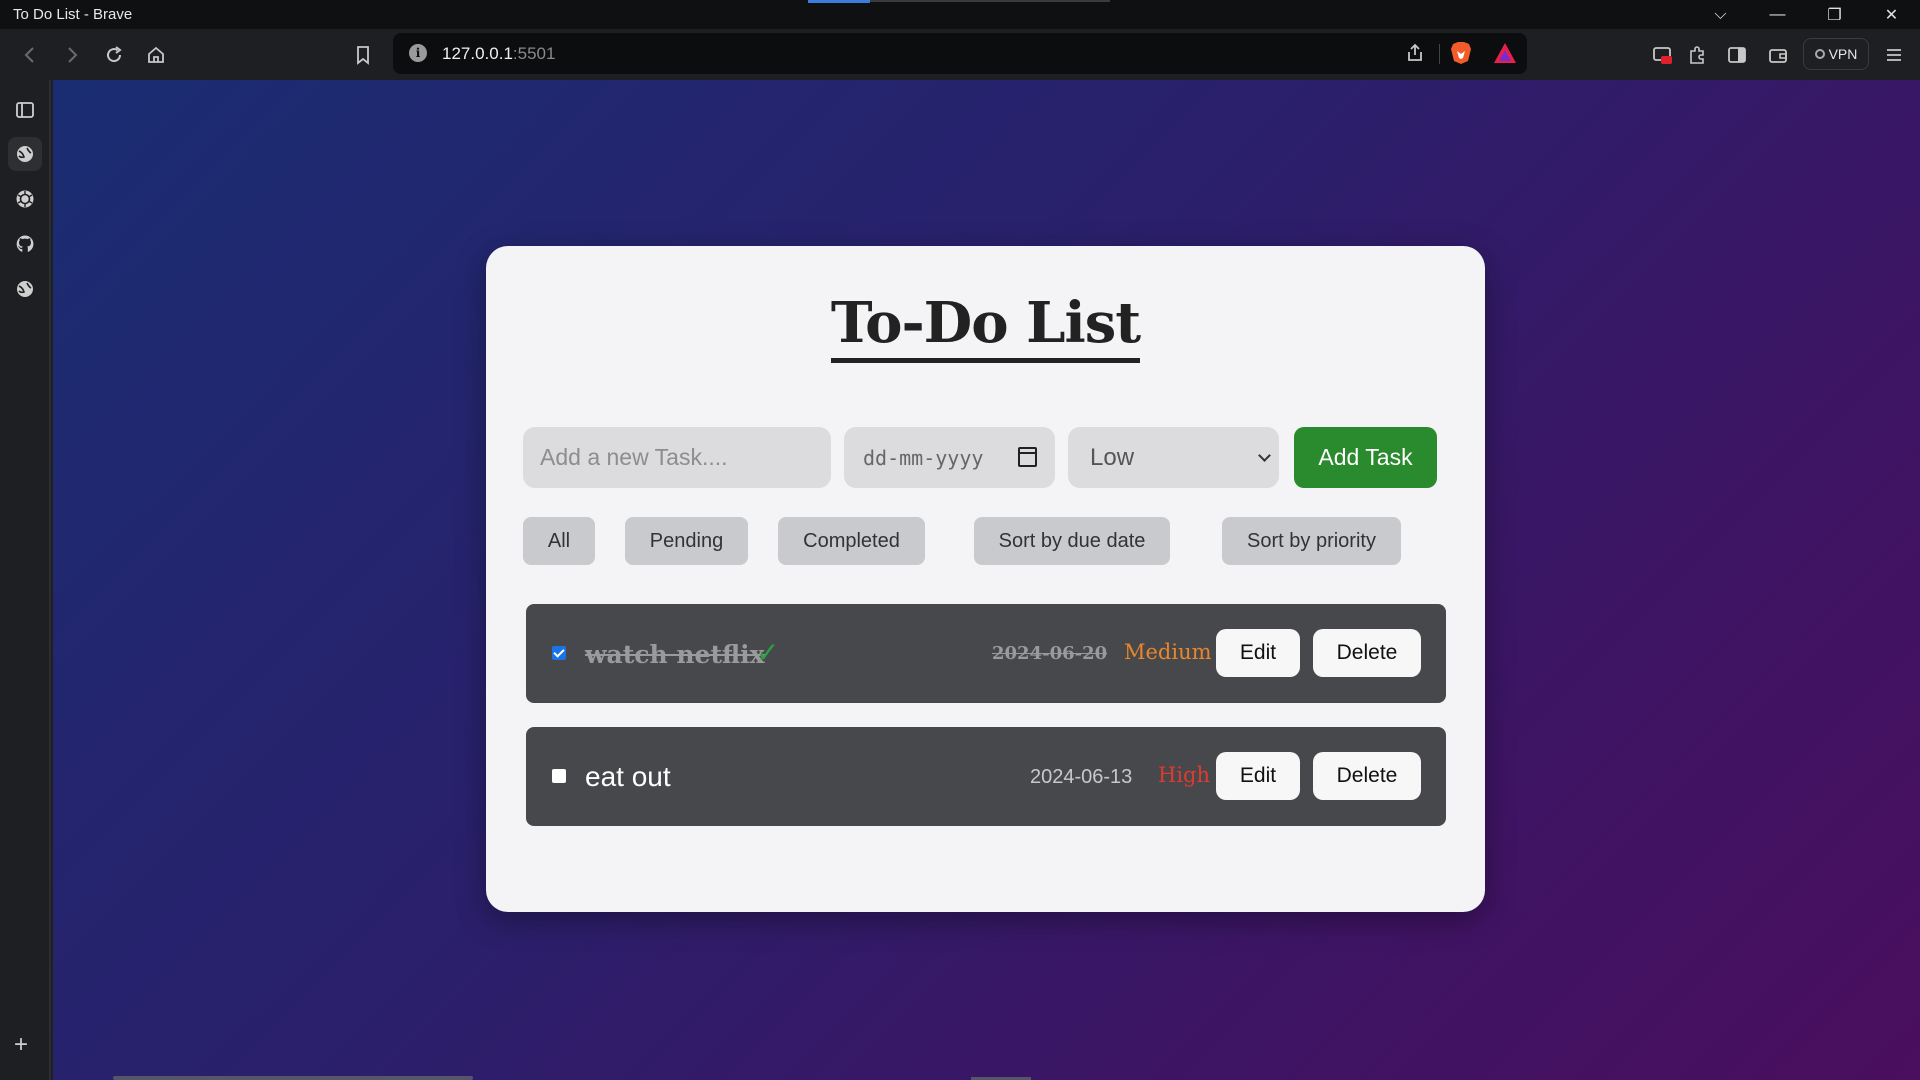 The image size is (1920, 1080). What do you see at coordinates (25, 154) in the screenshot?
I see `globe-icon` at bounding box center [25, 154].